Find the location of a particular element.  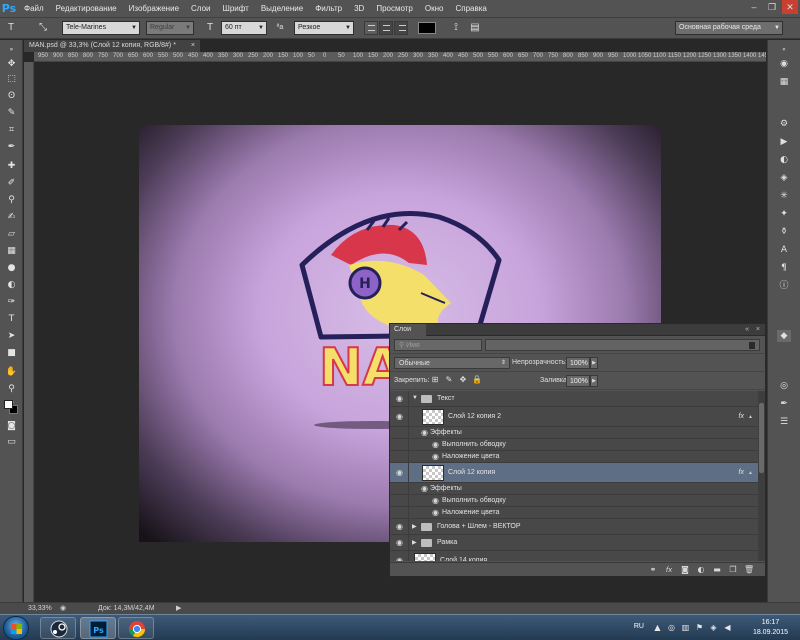

align-left-button is located at coordinates (371, 28).